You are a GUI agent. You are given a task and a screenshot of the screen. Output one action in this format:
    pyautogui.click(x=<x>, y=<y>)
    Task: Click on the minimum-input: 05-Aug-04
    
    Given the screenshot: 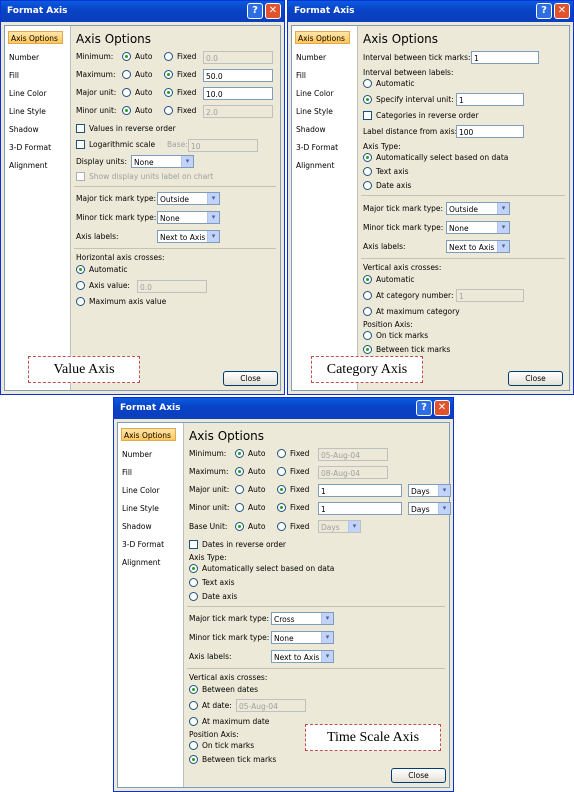 What is the action you would take?
    pyautogui.click(x=353, y=454)
    